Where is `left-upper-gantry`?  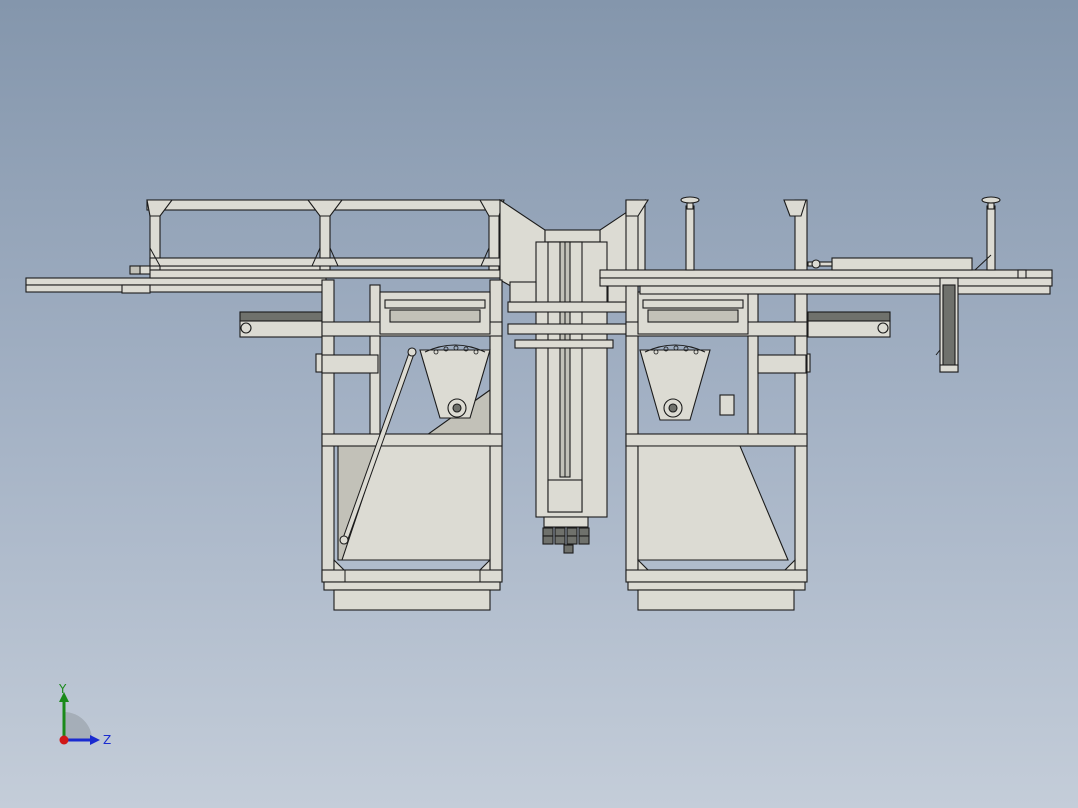 left-upper-gantry is located at coordinates (325, 239).